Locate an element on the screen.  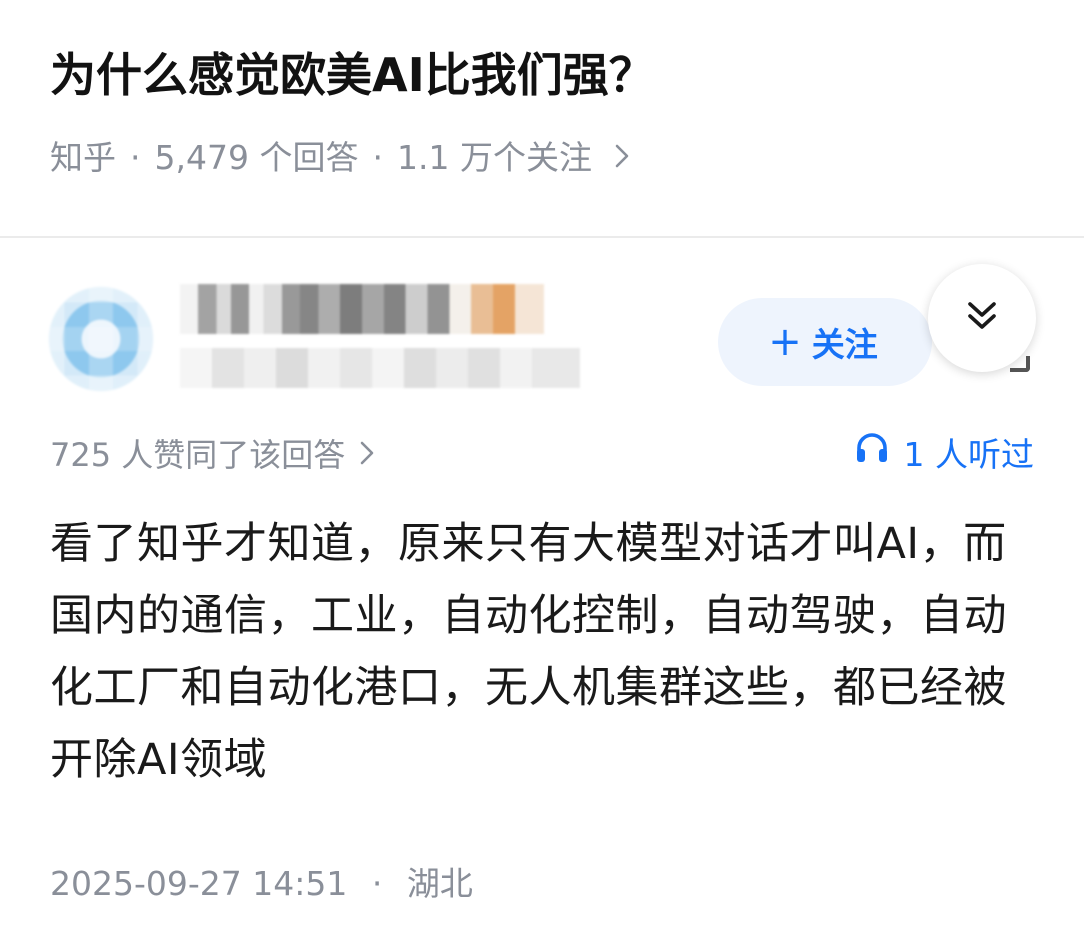
source-label: 知乎 is located at coordinates (83, 157).